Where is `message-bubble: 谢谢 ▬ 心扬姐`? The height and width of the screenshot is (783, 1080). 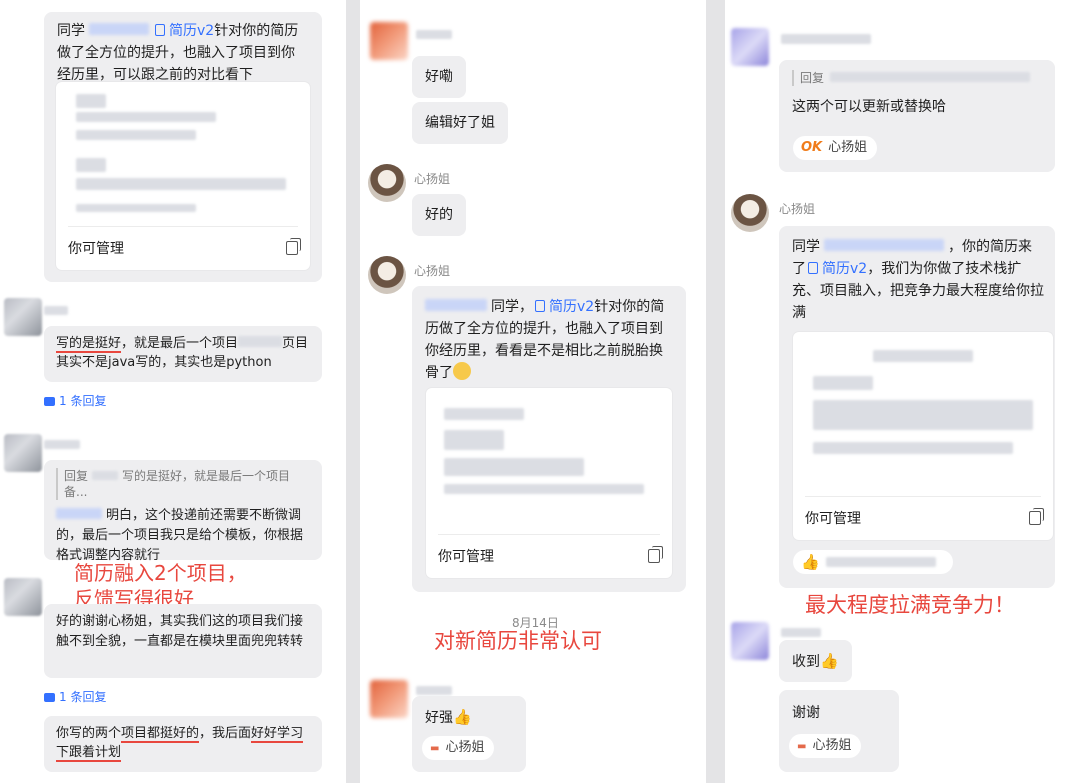 message-bubble: 谢谢 ▬ 心扬姐 is located at coordinates (839, 731).